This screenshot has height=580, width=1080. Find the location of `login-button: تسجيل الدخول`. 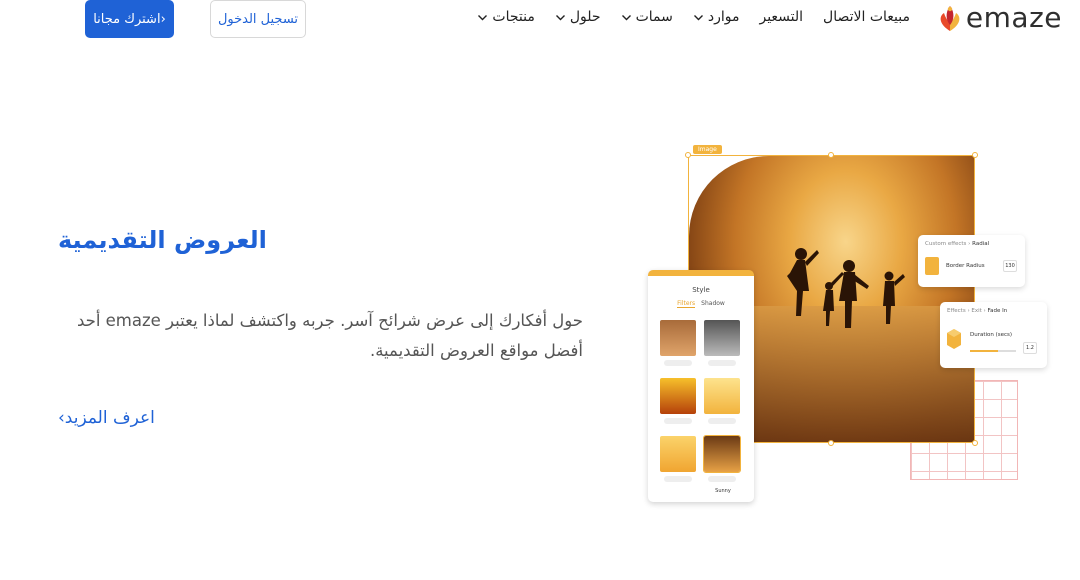

login-button: تسجيل الدخول is located at coordinates (258, 19).